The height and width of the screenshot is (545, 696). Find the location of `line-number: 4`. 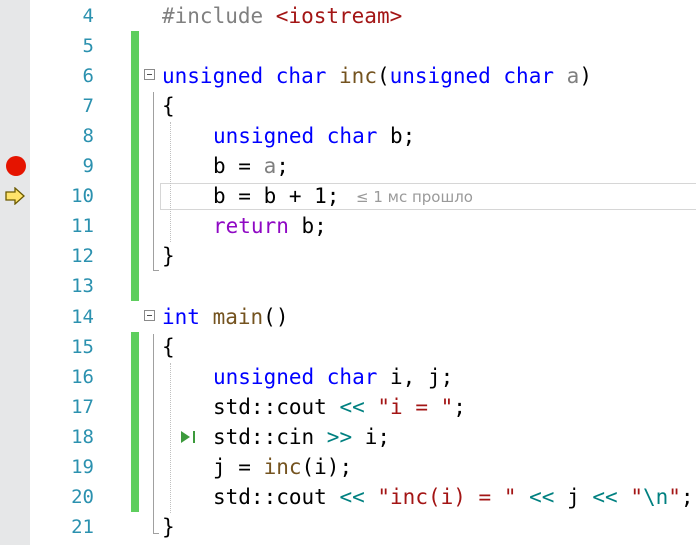

line-number: 4 is located at coordinates (88, 16).